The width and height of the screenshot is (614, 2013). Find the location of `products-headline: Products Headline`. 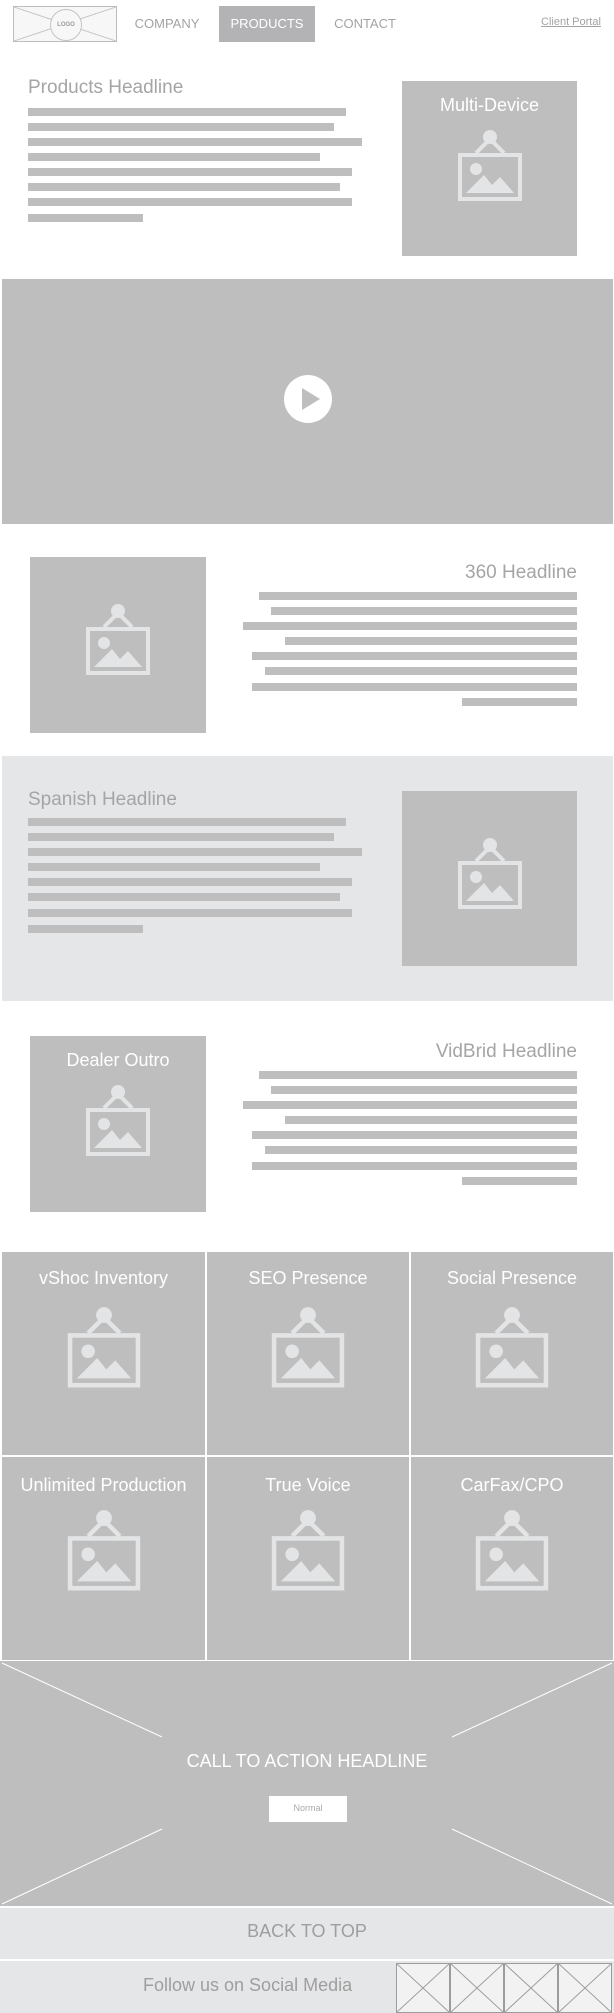

products-headline: Products Headline is located at coordinates (106, 87).